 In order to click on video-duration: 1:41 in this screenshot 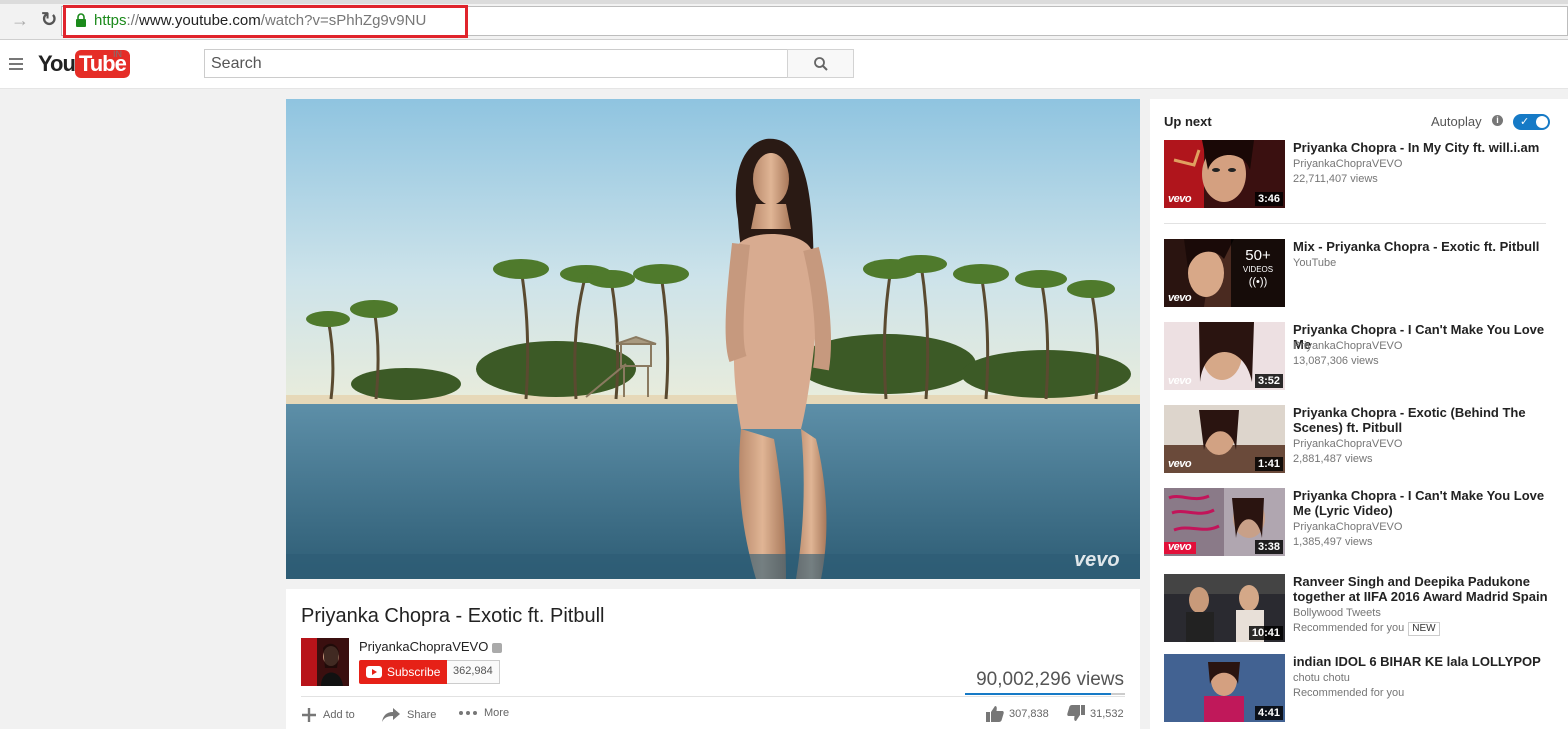, I will do `click(1268, 464)`.